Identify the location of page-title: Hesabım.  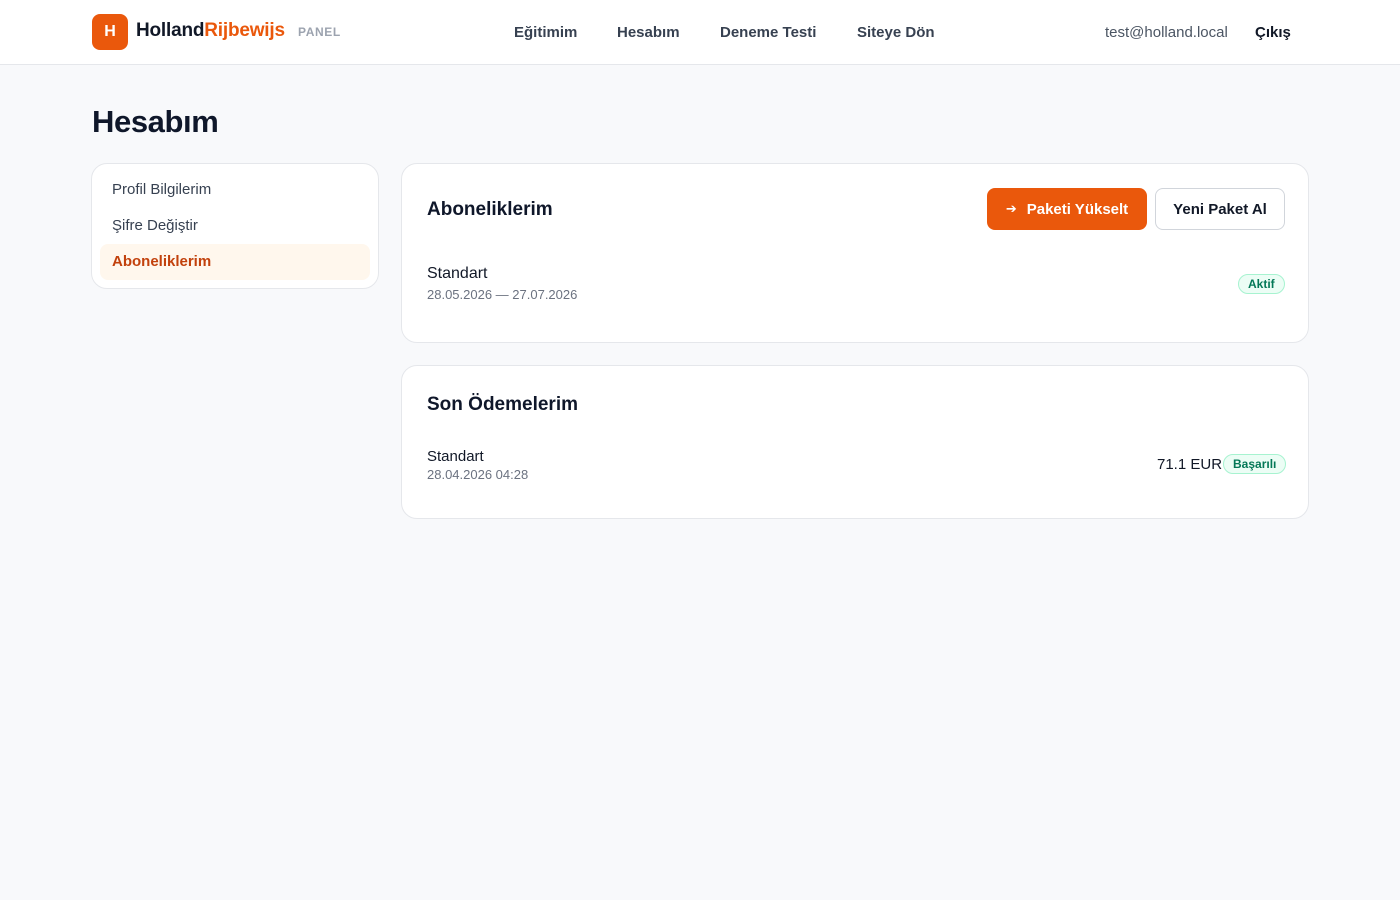
(155, 121).